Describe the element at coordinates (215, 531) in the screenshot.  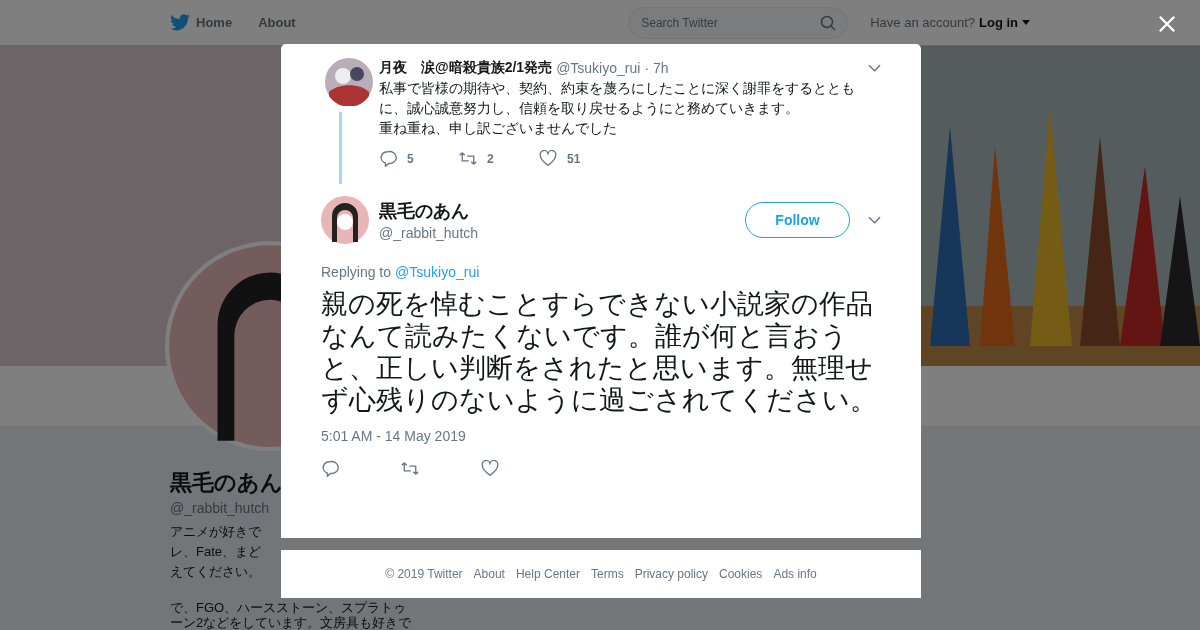
I see `bio-line: アニメが好きで` at that location.